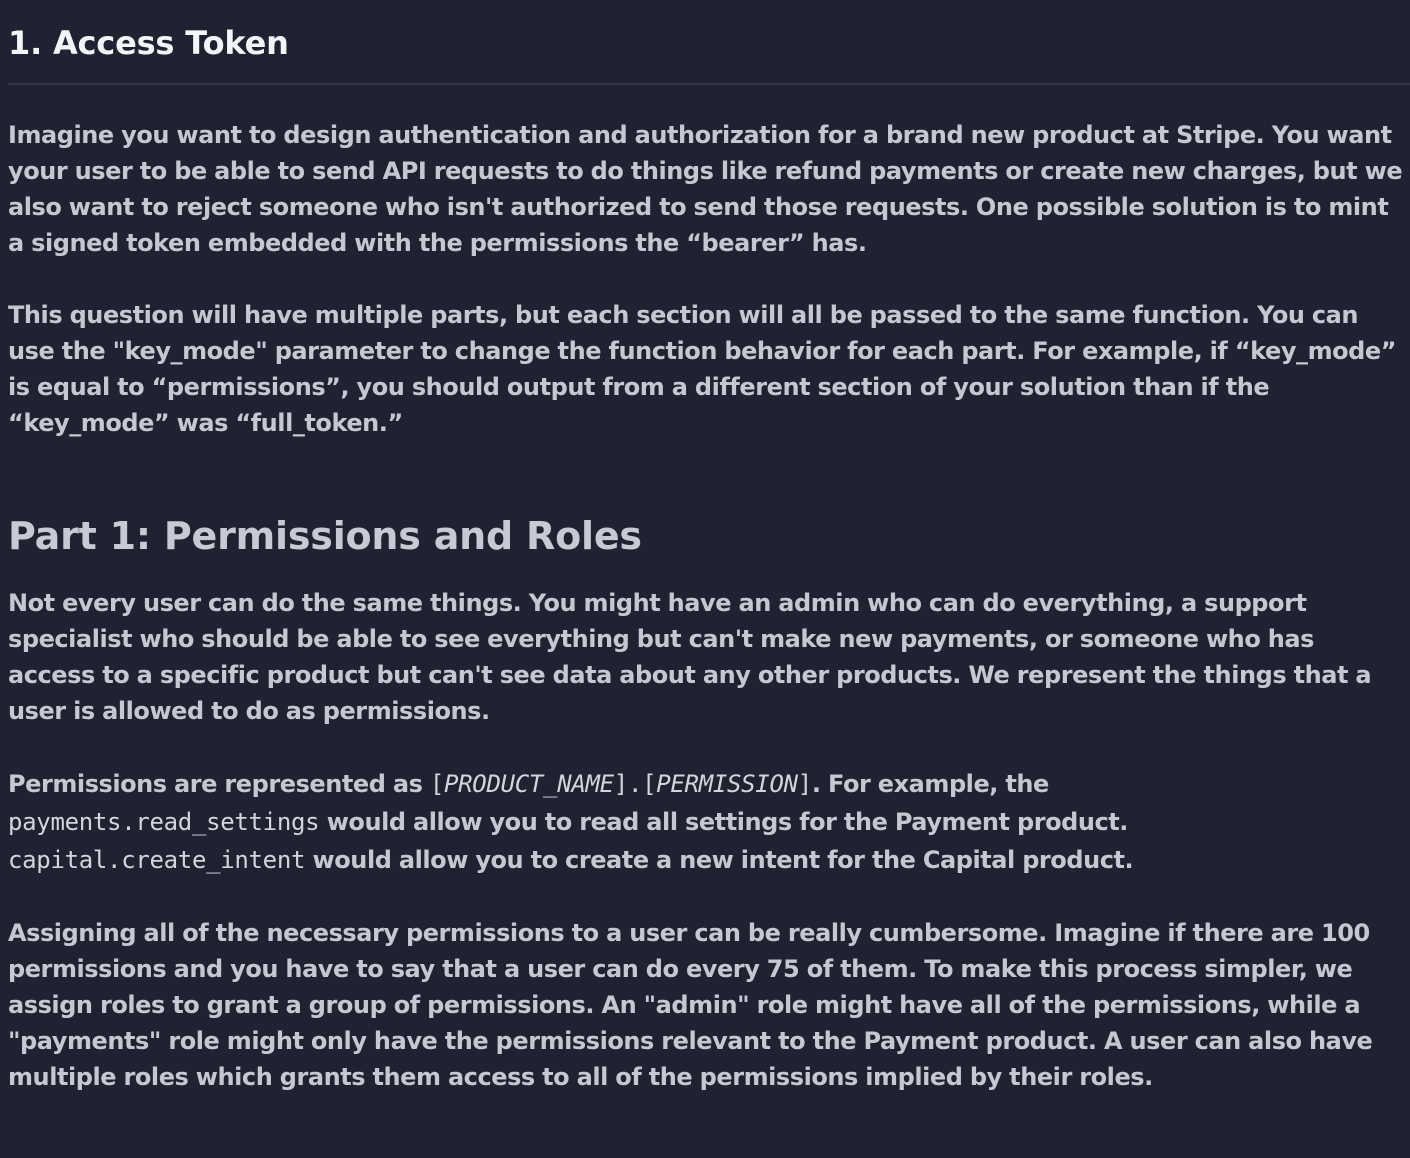 This screenshot has height=1158, width=1410. Describe the element at coordinates (930, 784) in the screenshot. I see `permission-format-after: . For example, the` at that location.